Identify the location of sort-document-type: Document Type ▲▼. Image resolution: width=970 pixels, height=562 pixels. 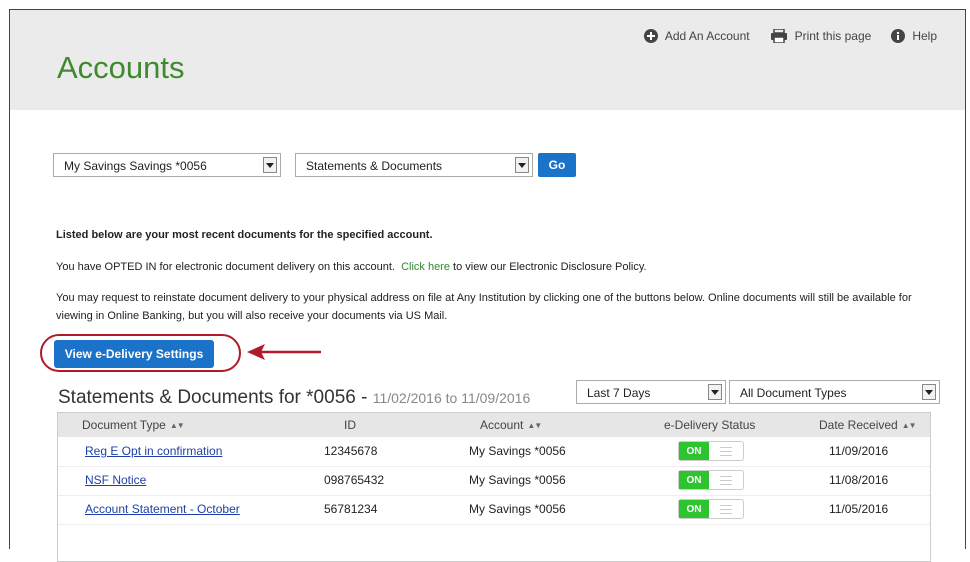
(133, 425).